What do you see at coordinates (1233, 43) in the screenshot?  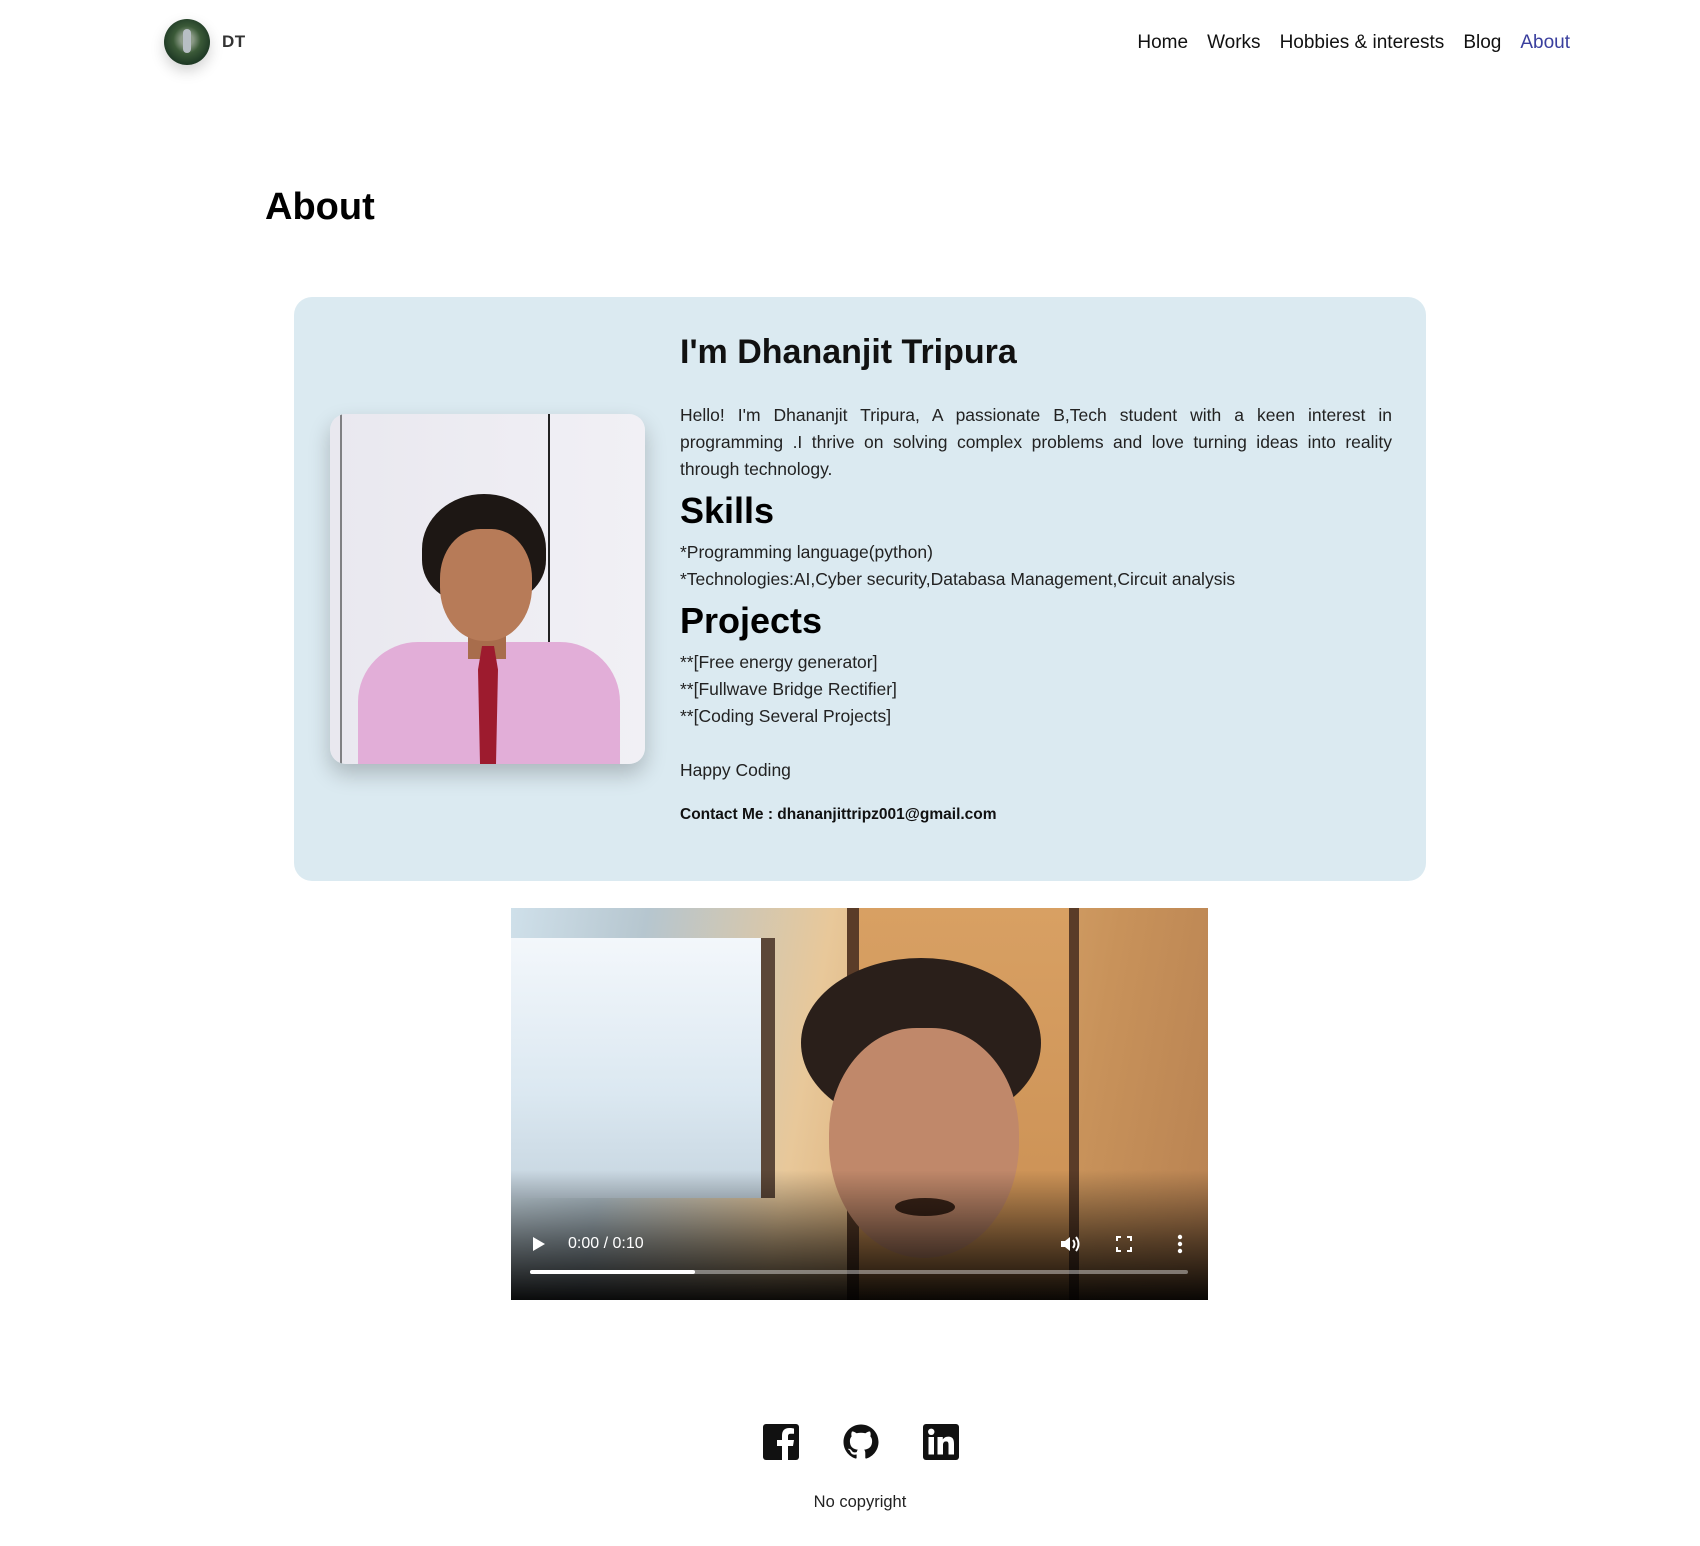 I see `nav-works: Works` at bounding box center [1233, 43].